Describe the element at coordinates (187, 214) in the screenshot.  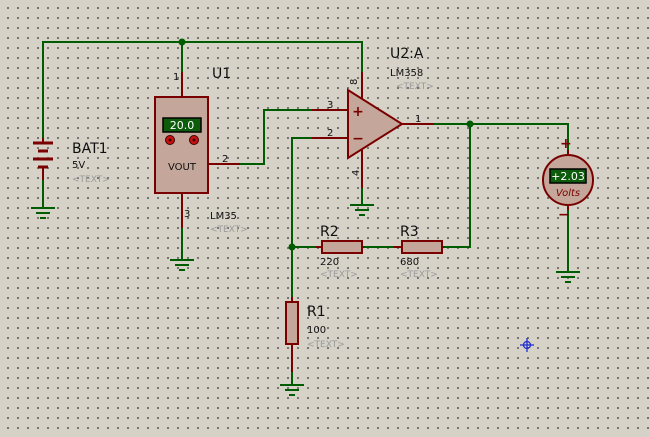
I see `u1-pin-3: 3` at that location.